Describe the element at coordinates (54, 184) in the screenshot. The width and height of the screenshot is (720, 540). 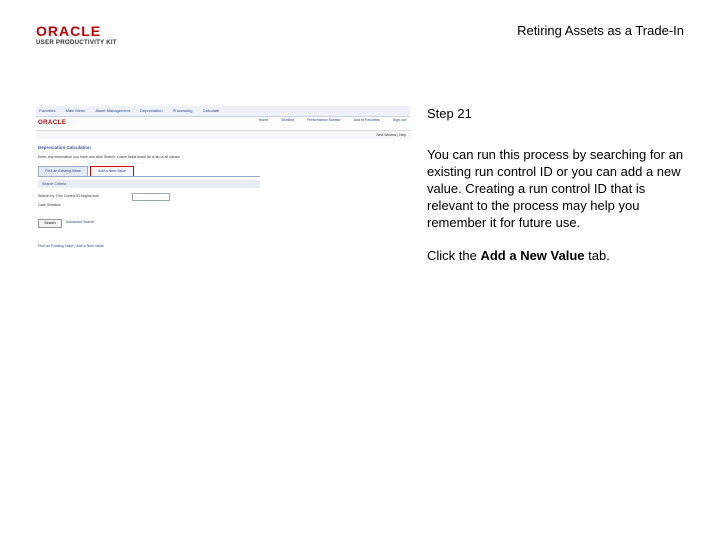
I see `search-criteria-label: Search Criteria` at that location.